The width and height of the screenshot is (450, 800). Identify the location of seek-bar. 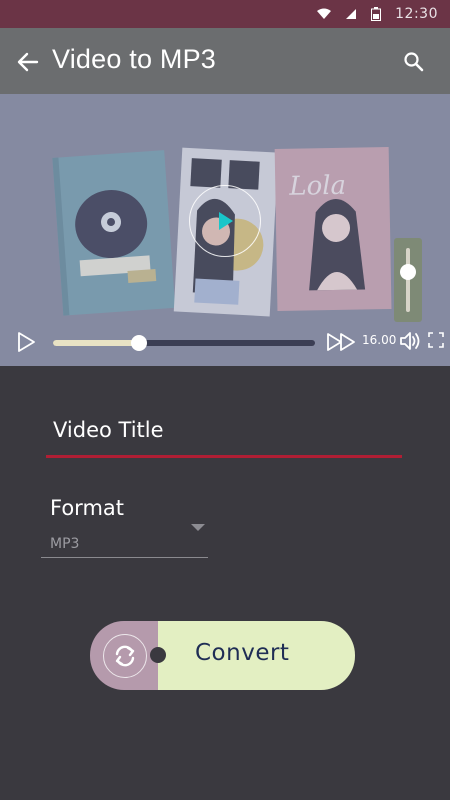
(184, 343).